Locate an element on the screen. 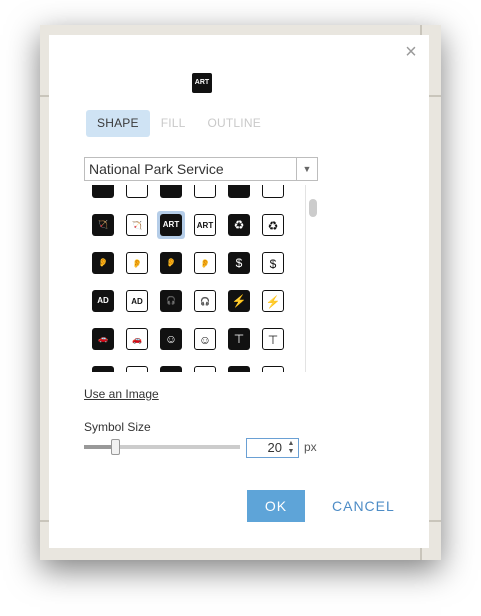  dollar-outline-icon: $ is located at coordinates (273, 263).